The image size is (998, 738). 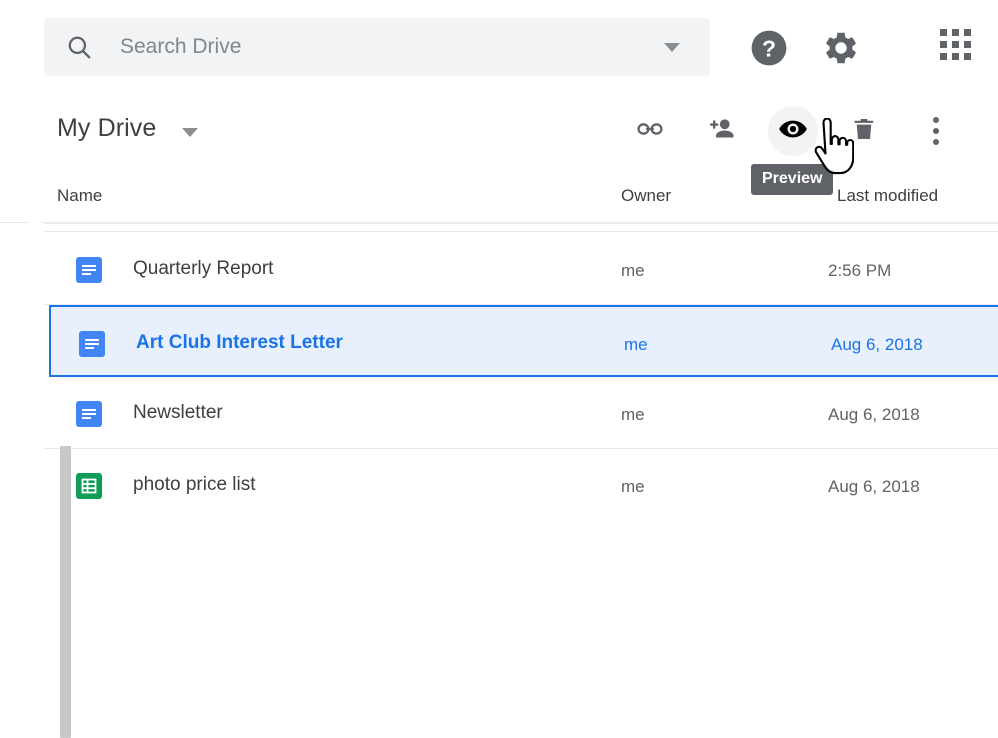 I want to click on link-icon, so click(x=650, y=131).